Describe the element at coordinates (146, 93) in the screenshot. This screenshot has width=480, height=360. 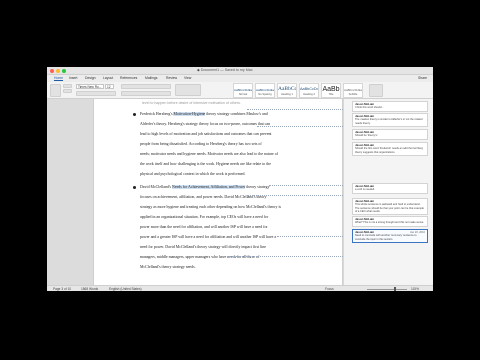
I see `alignment-buttons` at that location.